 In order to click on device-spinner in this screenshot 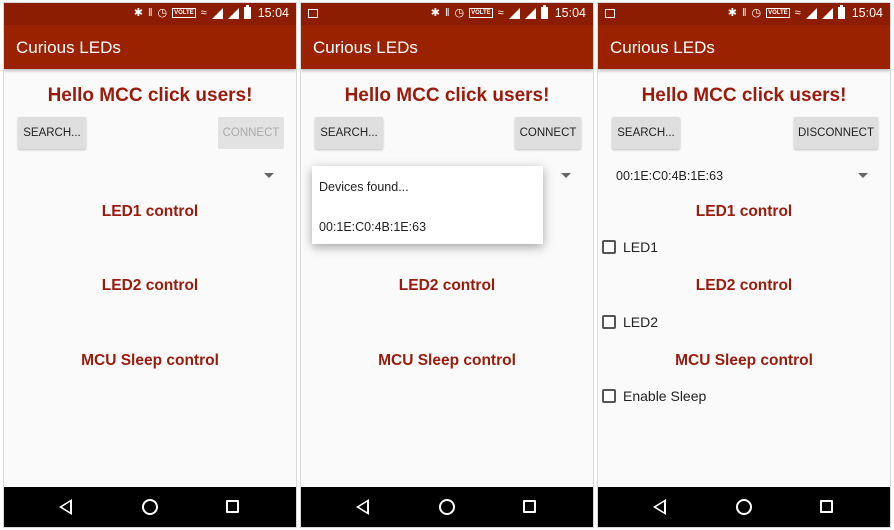, I will do `click(150, 176)`.